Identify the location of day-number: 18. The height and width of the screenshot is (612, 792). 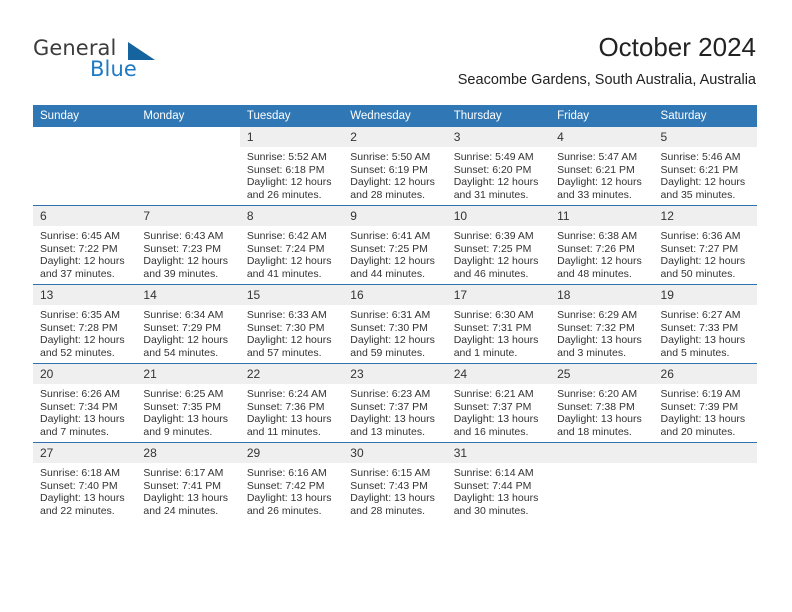
(602, 295).